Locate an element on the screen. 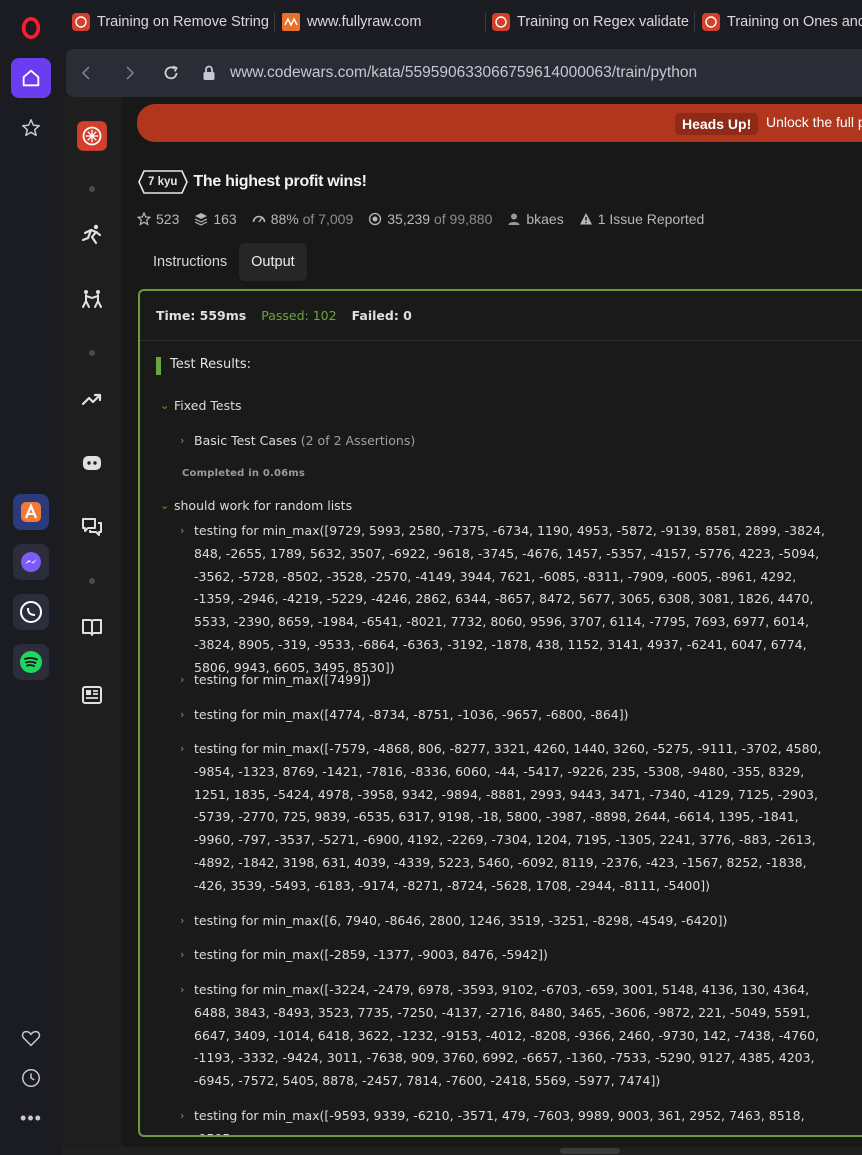  banner-text: Unlock the full p is located at coordinates (814, 122).